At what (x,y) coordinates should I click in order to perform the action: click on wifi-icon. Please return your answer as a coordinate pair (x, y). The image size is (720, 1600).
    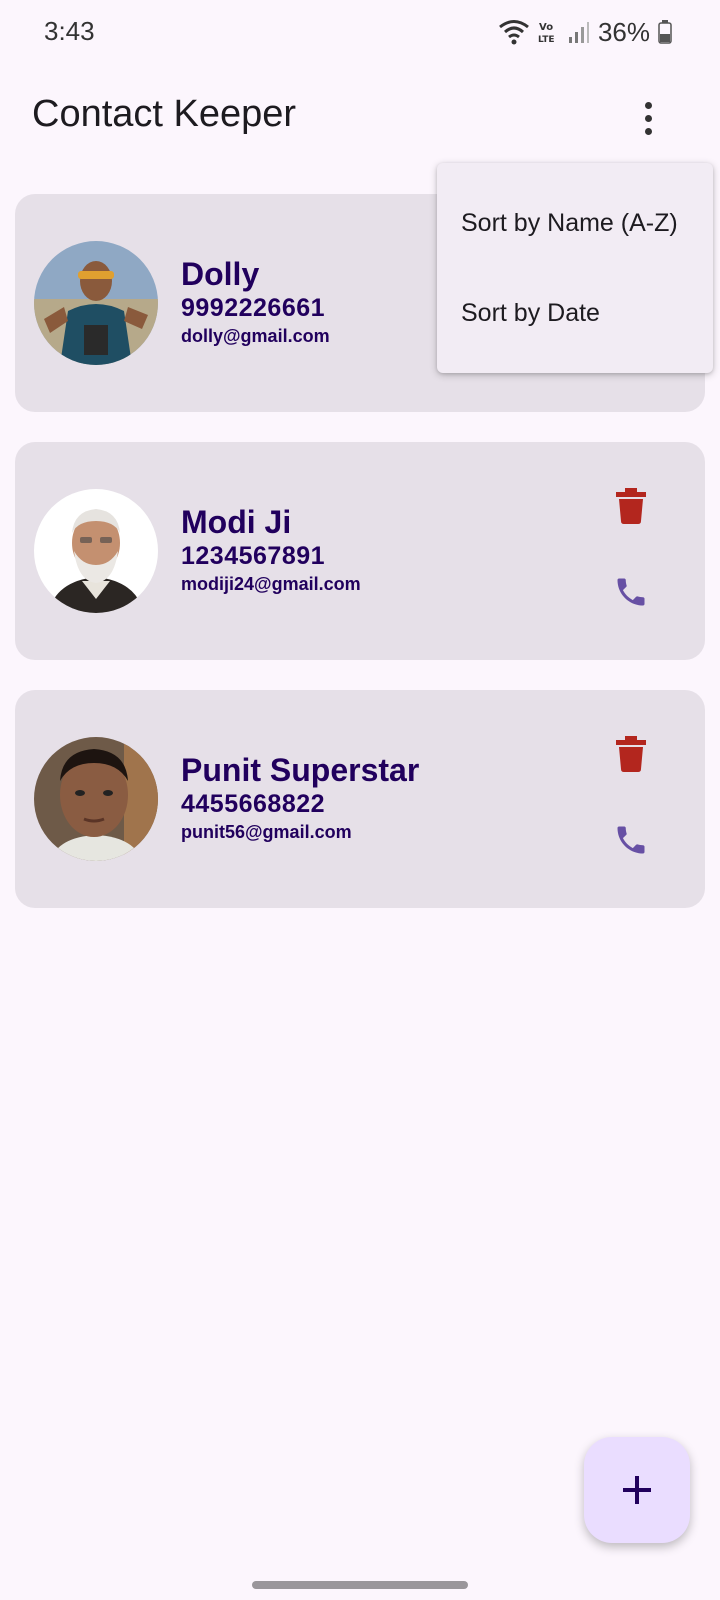
    Looking at the image, I should click on (514, 32).